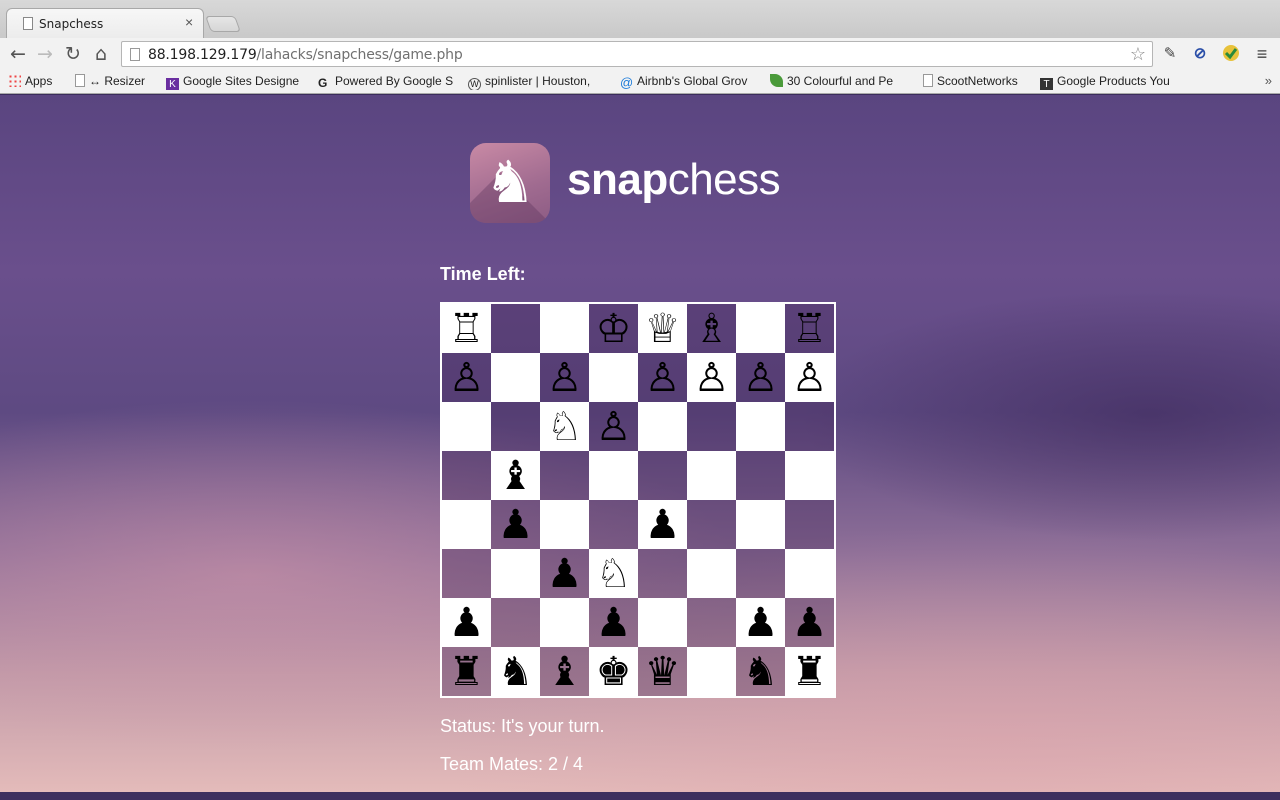 The image size is (1280, 800). I want to click on star-icon: ☆, so click(1138, 54).